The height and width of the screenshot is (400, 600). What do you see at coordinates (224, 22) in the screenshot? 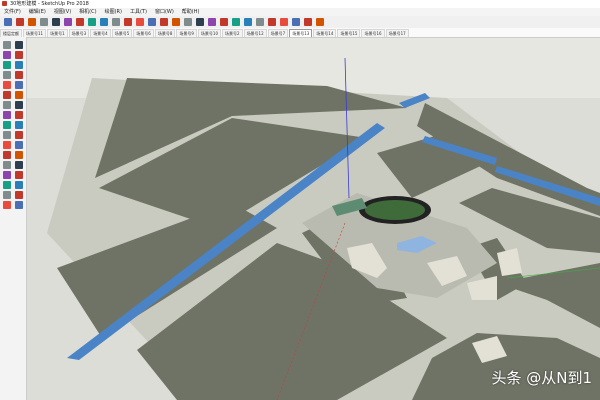
I see `right-view-icon` at bounding box center [224, 22].